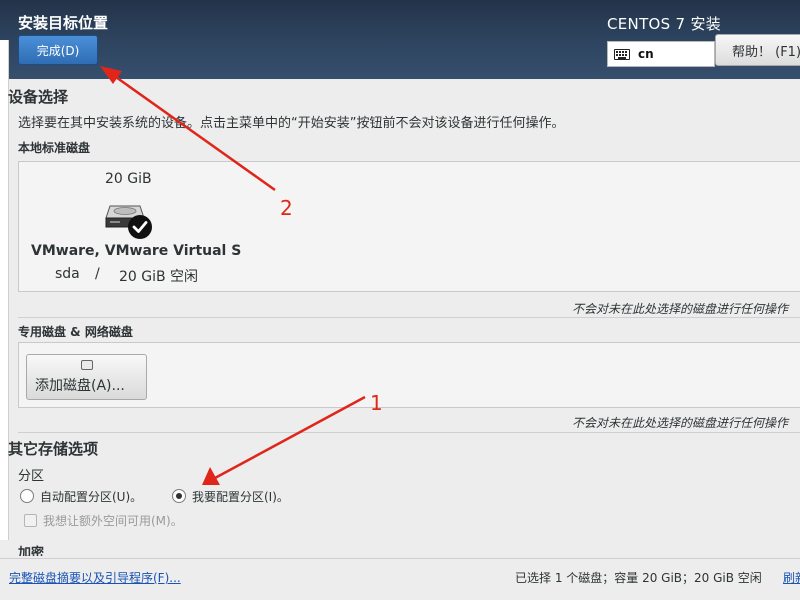  I want to click on annotation-label-2: 2, so click(286, 208).